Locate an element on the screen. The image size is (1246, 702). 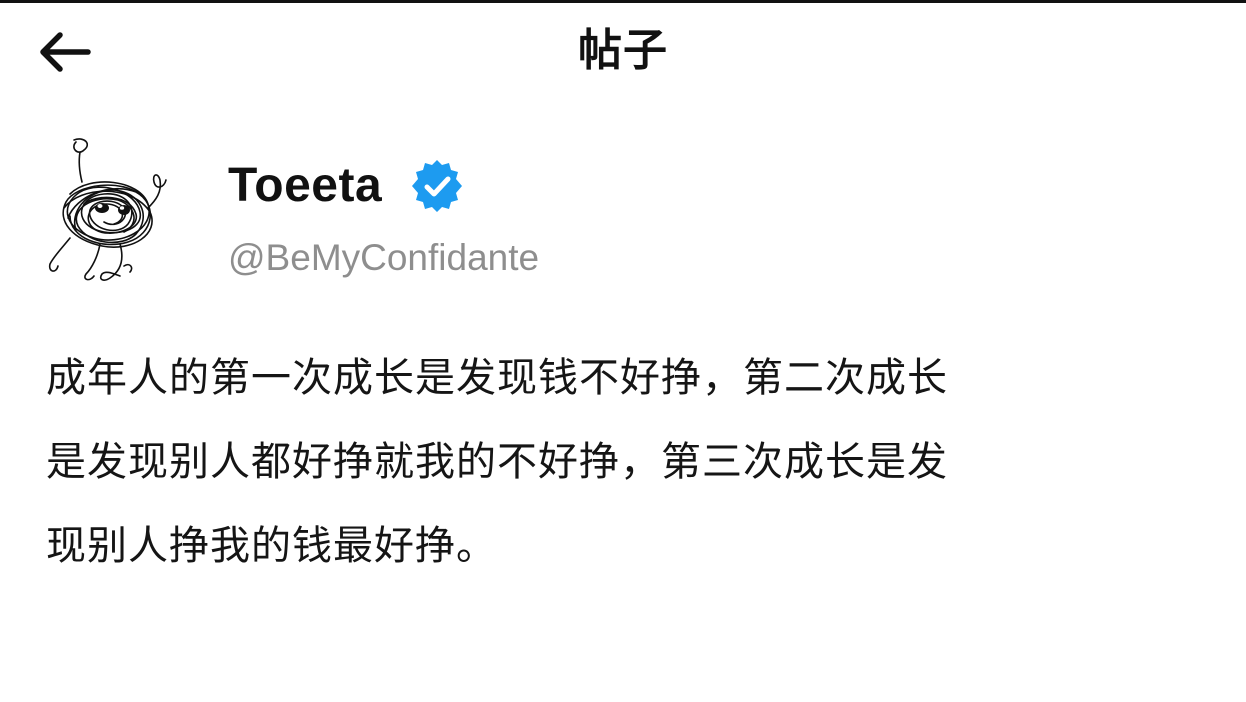
post-text-line: 是发现别人都好挣就我的不好挣，第三次成长是发 is located at coordinates (497, 462).